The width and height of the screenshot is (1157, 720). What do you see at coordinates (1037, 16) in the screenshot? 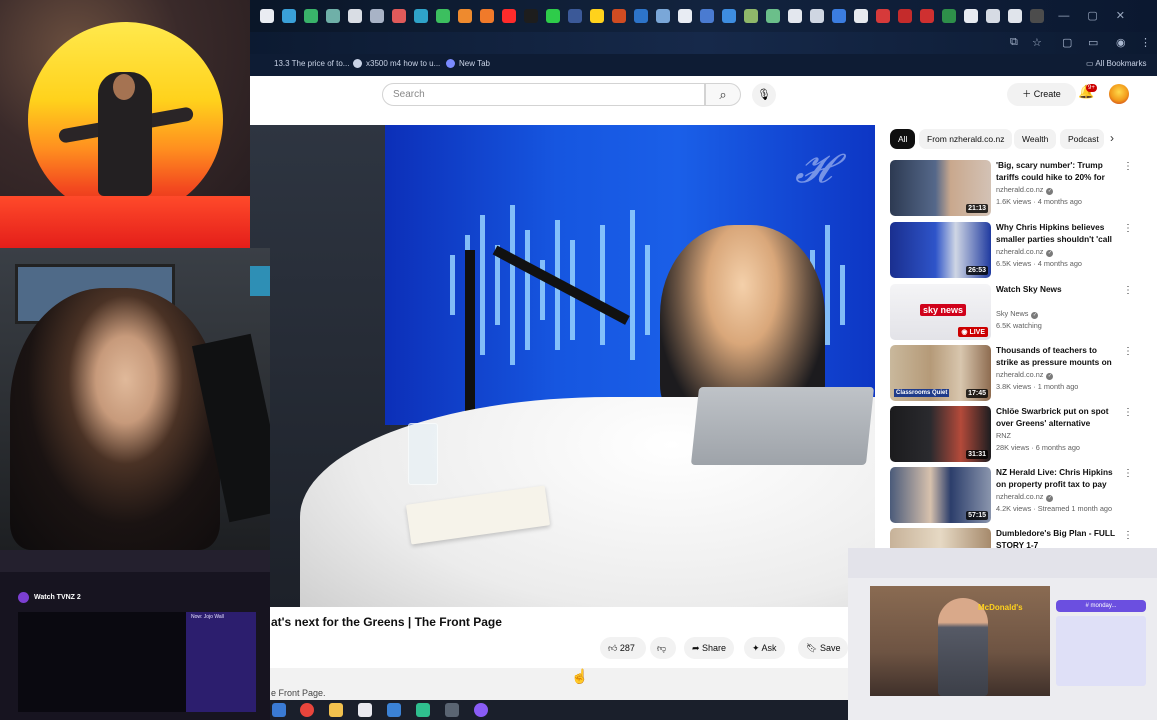
I see `new-tab-button` at bounding box center [1037, 16].